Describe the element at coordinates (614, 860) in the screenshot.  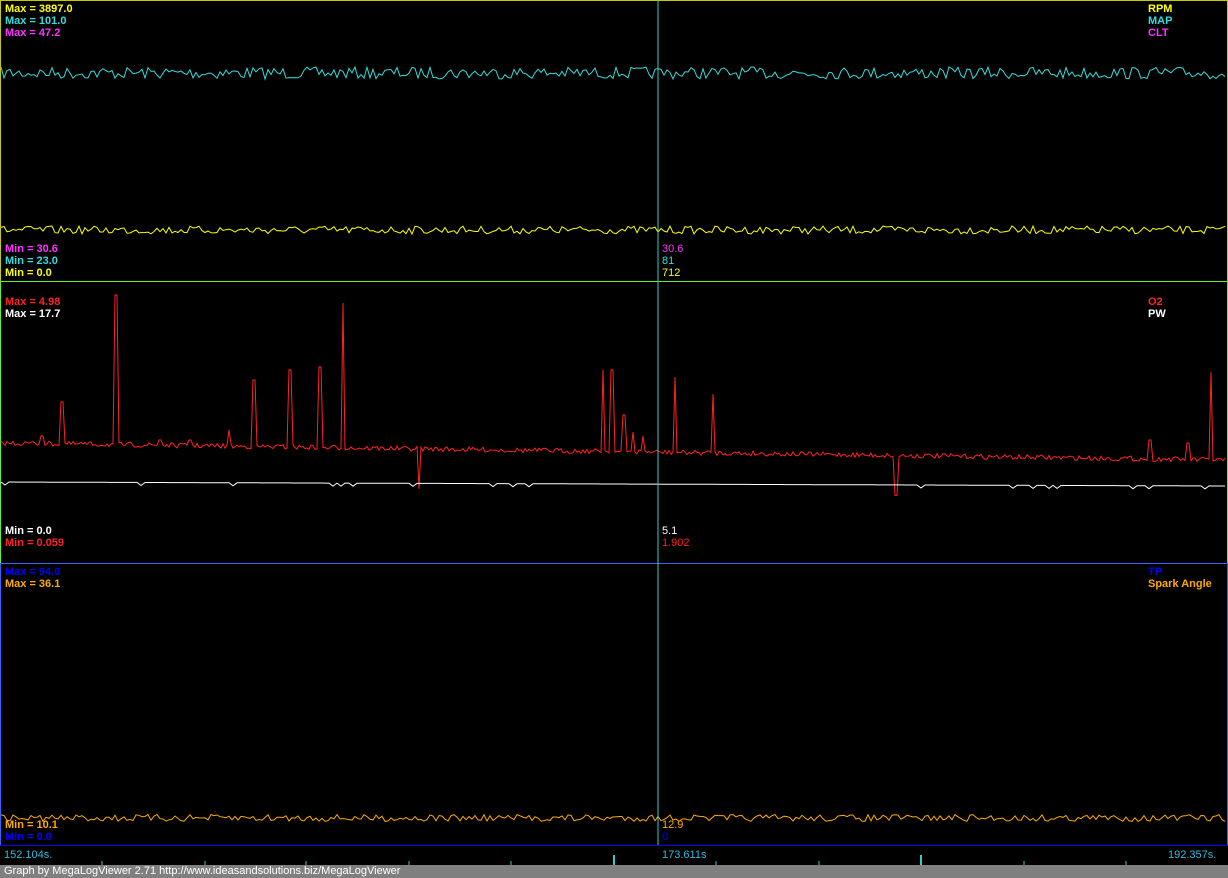
I see `time-ticks` at that location.